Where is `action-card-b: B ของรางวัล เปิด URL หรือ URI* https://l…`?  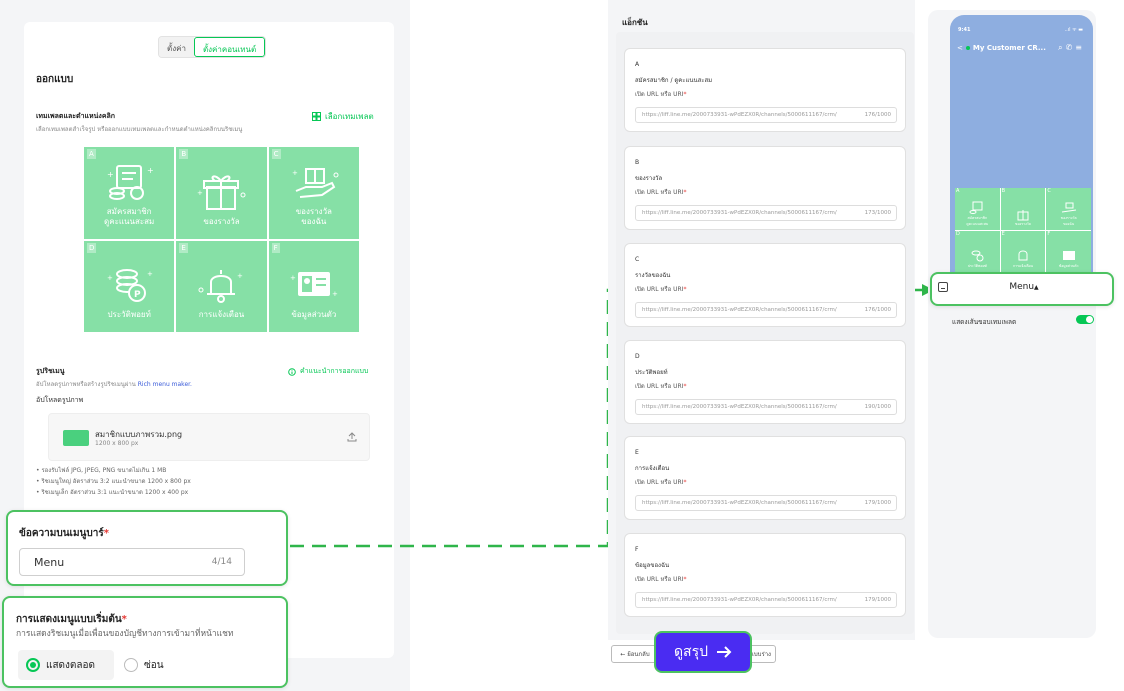
action-card-b: B ของรางวัล เปิด URL หรือ URI* https://l… is located at coordinates (765, 188).